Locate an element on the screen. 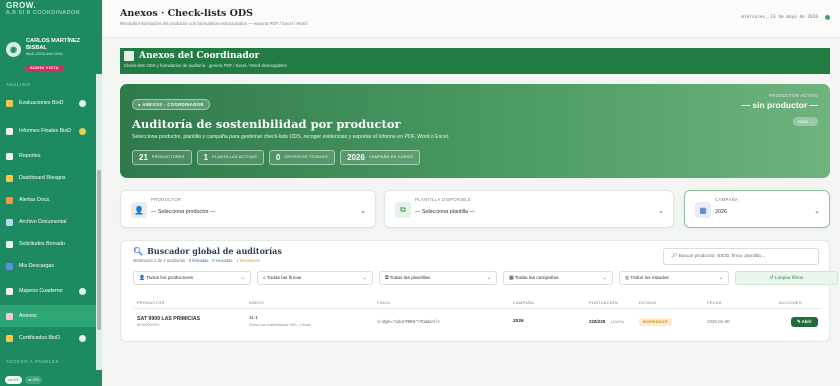 Image resolution: width=840 pixels, height=386 pixels. map-icon is located at coordinates (9, 291).